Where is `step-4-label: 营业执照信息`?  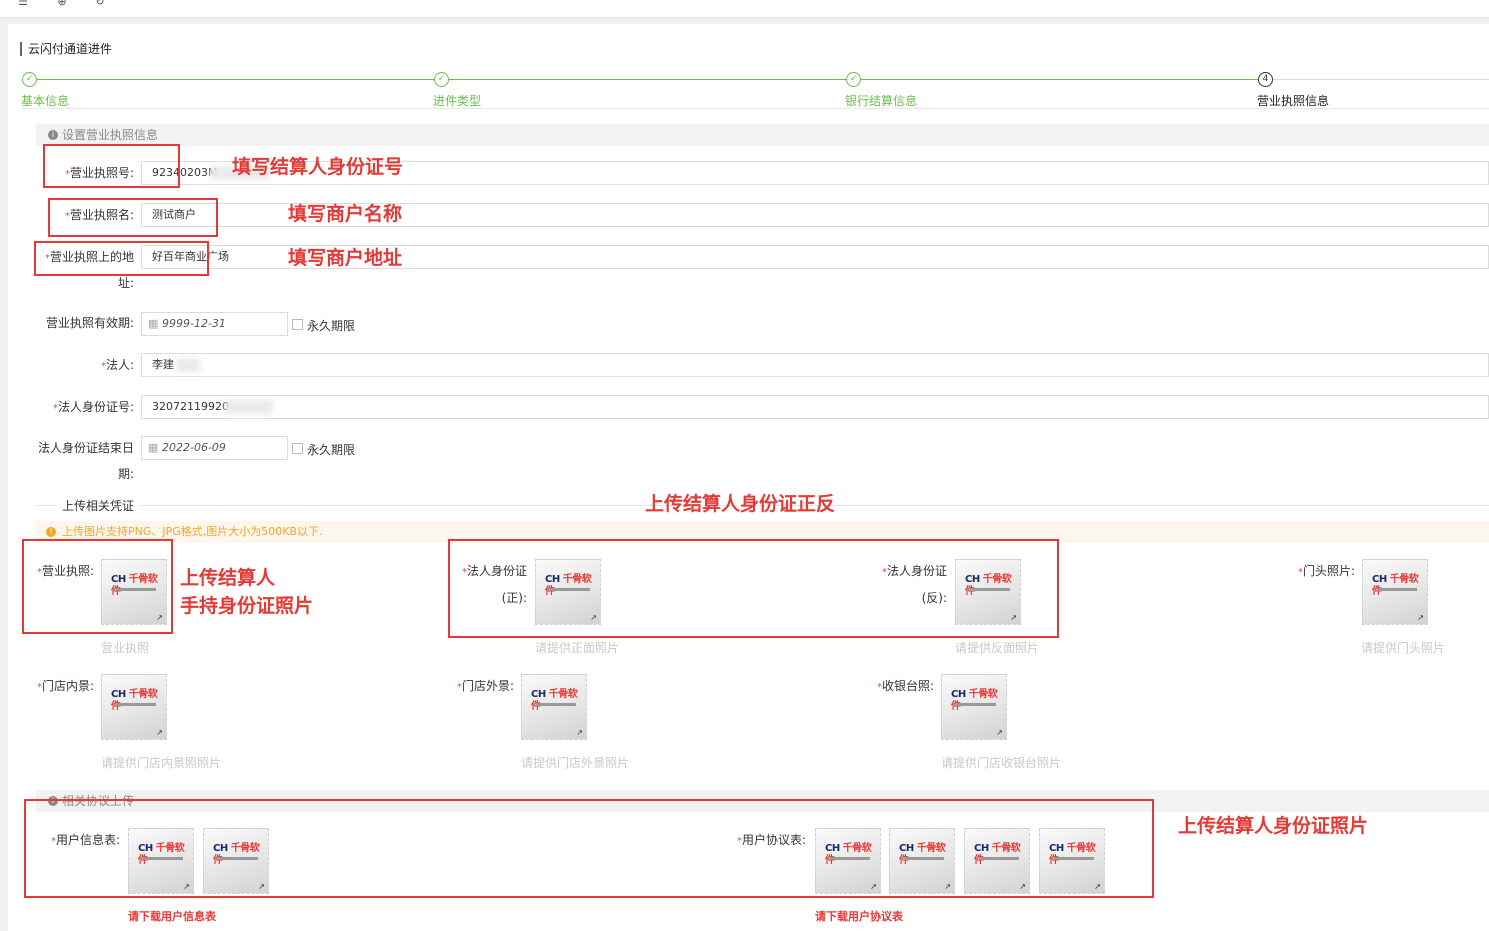 step-4-label: 营业执照信息 is located at coordinates (1293, 100).